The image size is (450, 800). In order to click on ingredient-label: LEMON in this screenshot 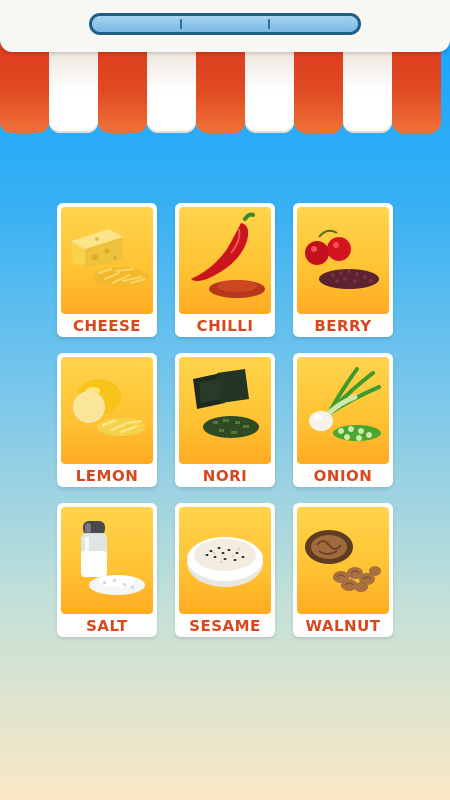, I will do `click(107, 476)`.